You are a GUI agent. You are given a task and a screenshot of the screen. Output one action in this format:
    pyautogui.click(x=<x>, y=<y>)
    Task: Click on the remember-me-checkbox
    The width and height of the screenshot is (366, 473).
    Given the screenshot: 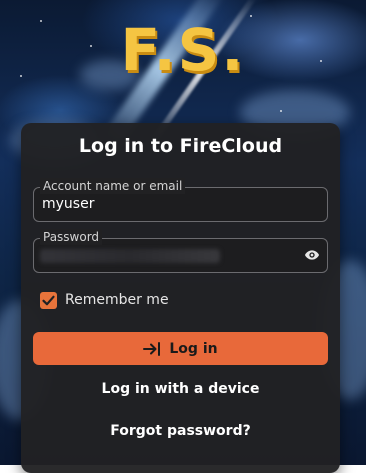 What is the action you would take?
    pyautogui.click(x=48, y=300)
    